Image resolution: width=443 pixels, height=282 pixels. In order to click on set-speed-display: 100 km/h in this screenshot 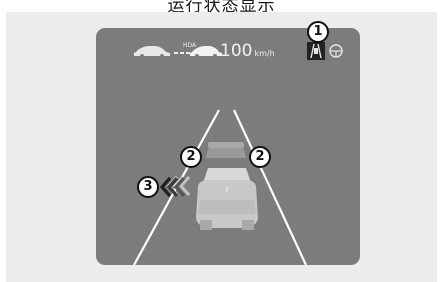, I will do `click(247, 51)`.